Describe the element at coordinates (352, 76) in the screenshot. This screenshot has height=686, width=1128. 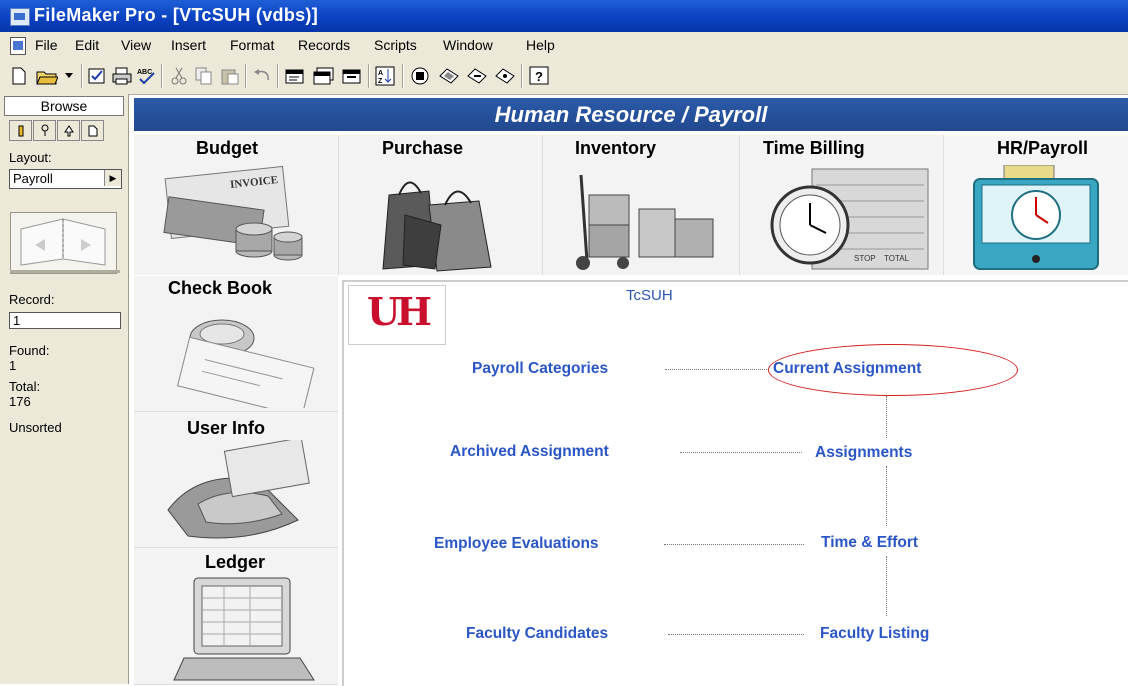
I see `delete-record-icon` at that location.